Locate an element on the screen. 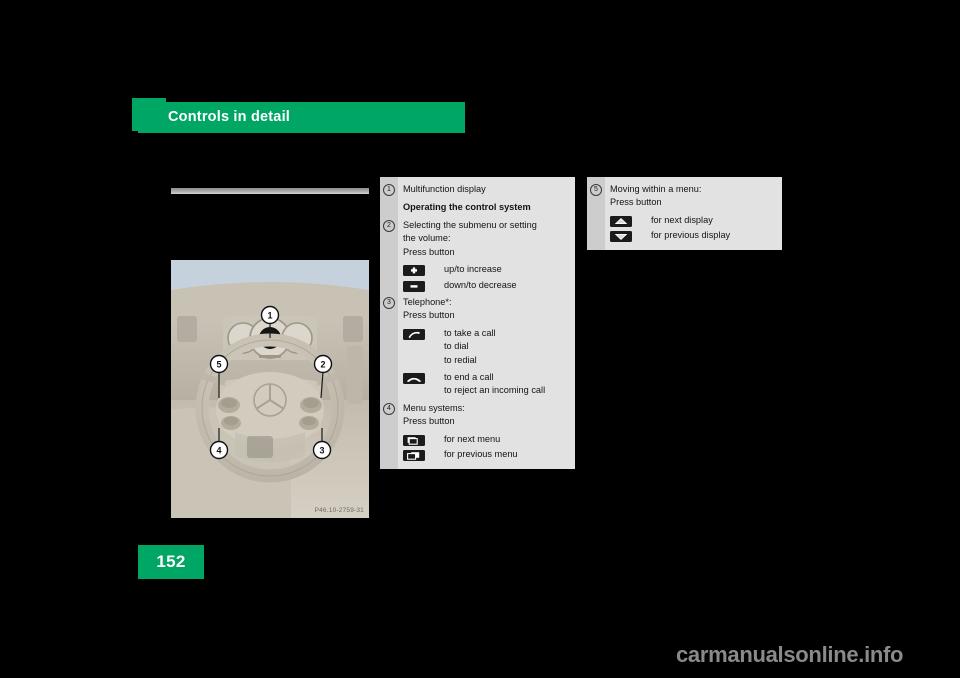 This screenshot has height=678, width=960. legend-icon-label: to end a call to reject an incoming call is located at coordinates (495, 384).